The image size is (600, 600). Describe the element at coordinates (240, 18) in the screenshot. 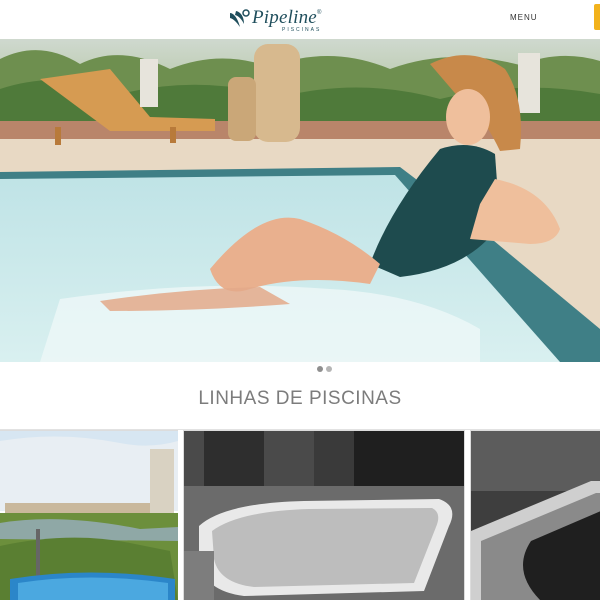

I see `wave-logo-icon` at that location.